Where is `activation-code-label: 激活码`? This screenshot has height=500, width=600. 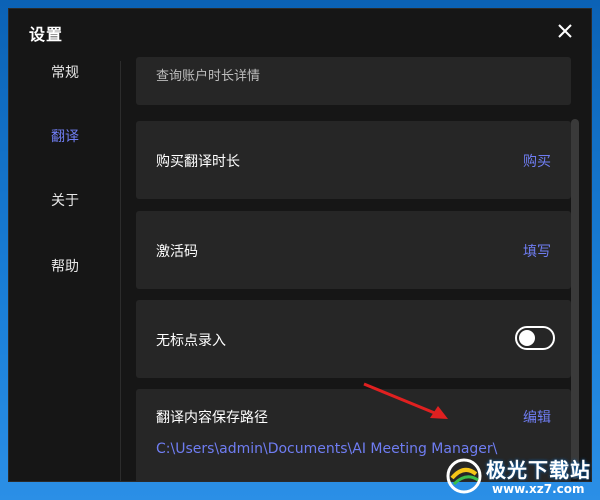 activation-code-label: 激活码 is located at coordinates (177, 252).